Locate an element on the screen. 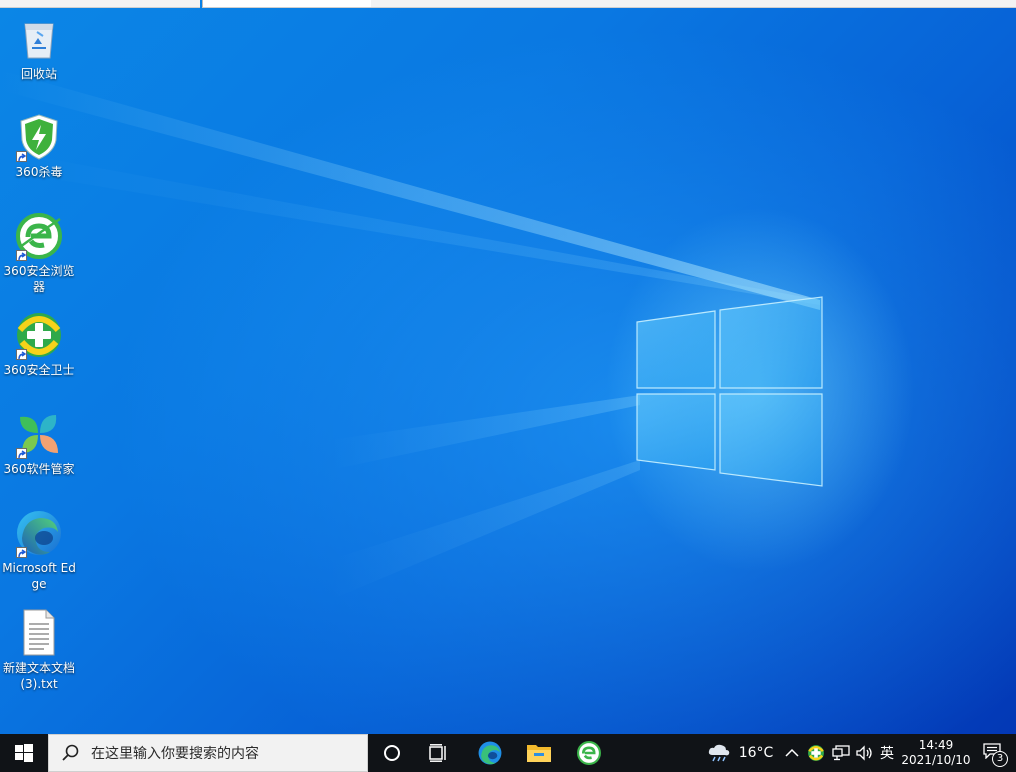 The image size is (1016, 772). tray-volume is located at coordinates (865, 753).